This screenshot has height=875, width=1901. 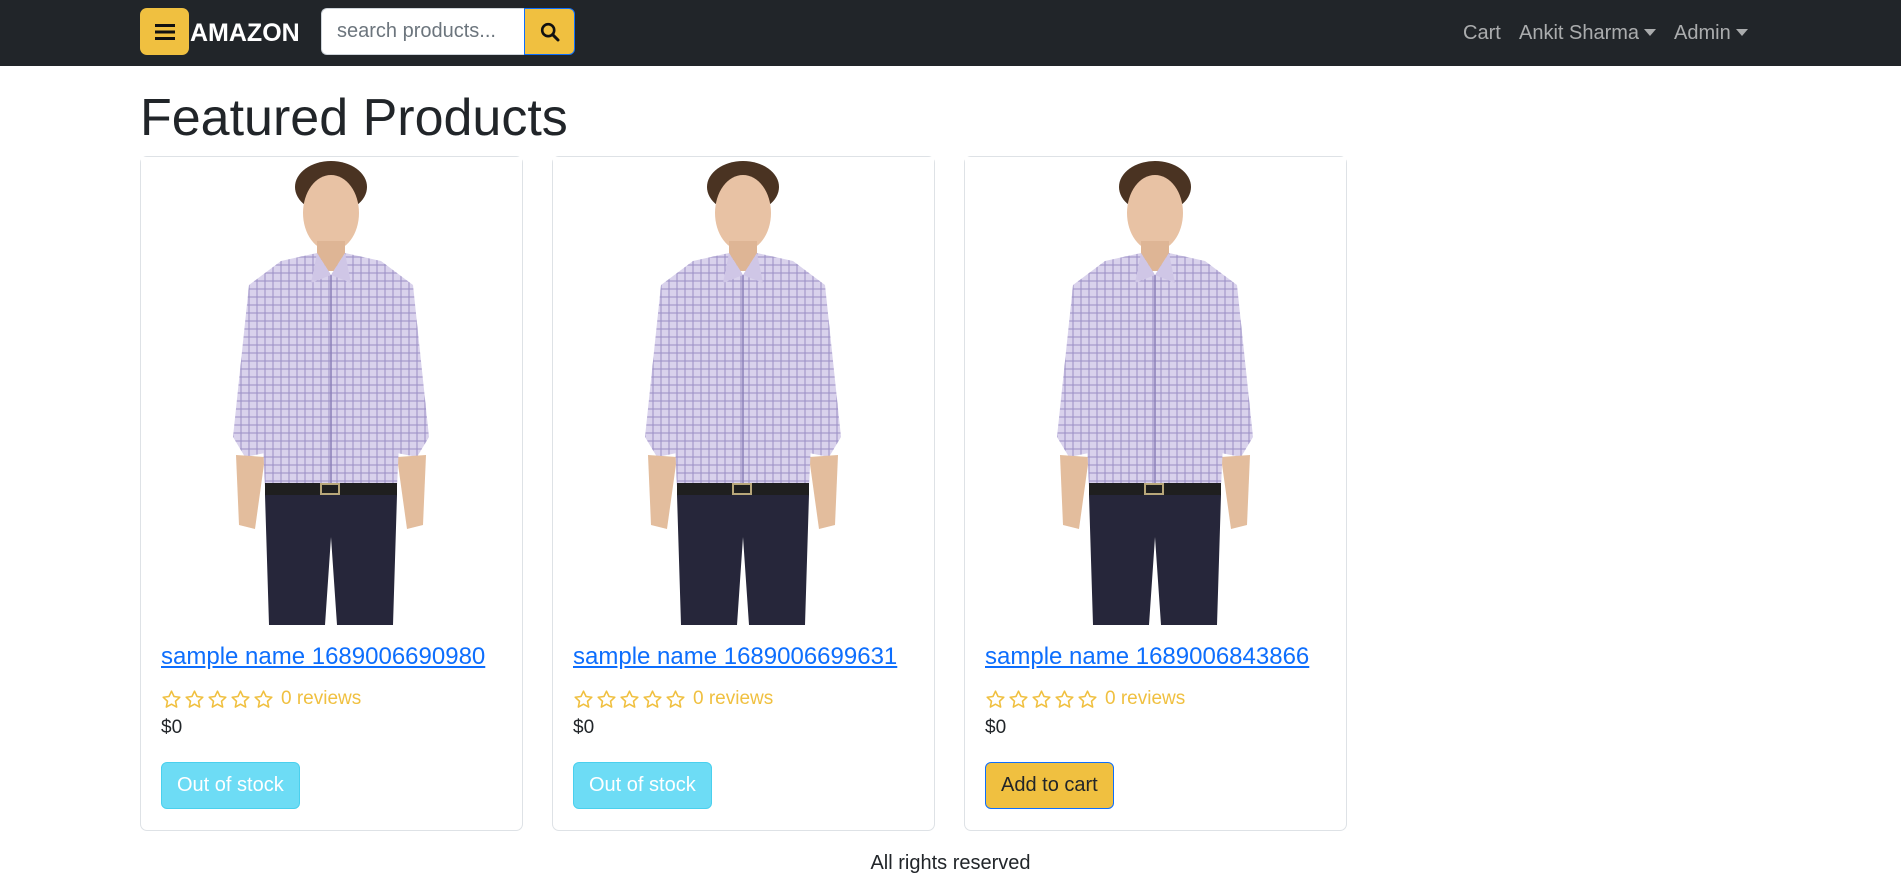 I want to click on top-navbar: AMAZON Cart Ankit Sharma Admin, so click(x=950, y=33).